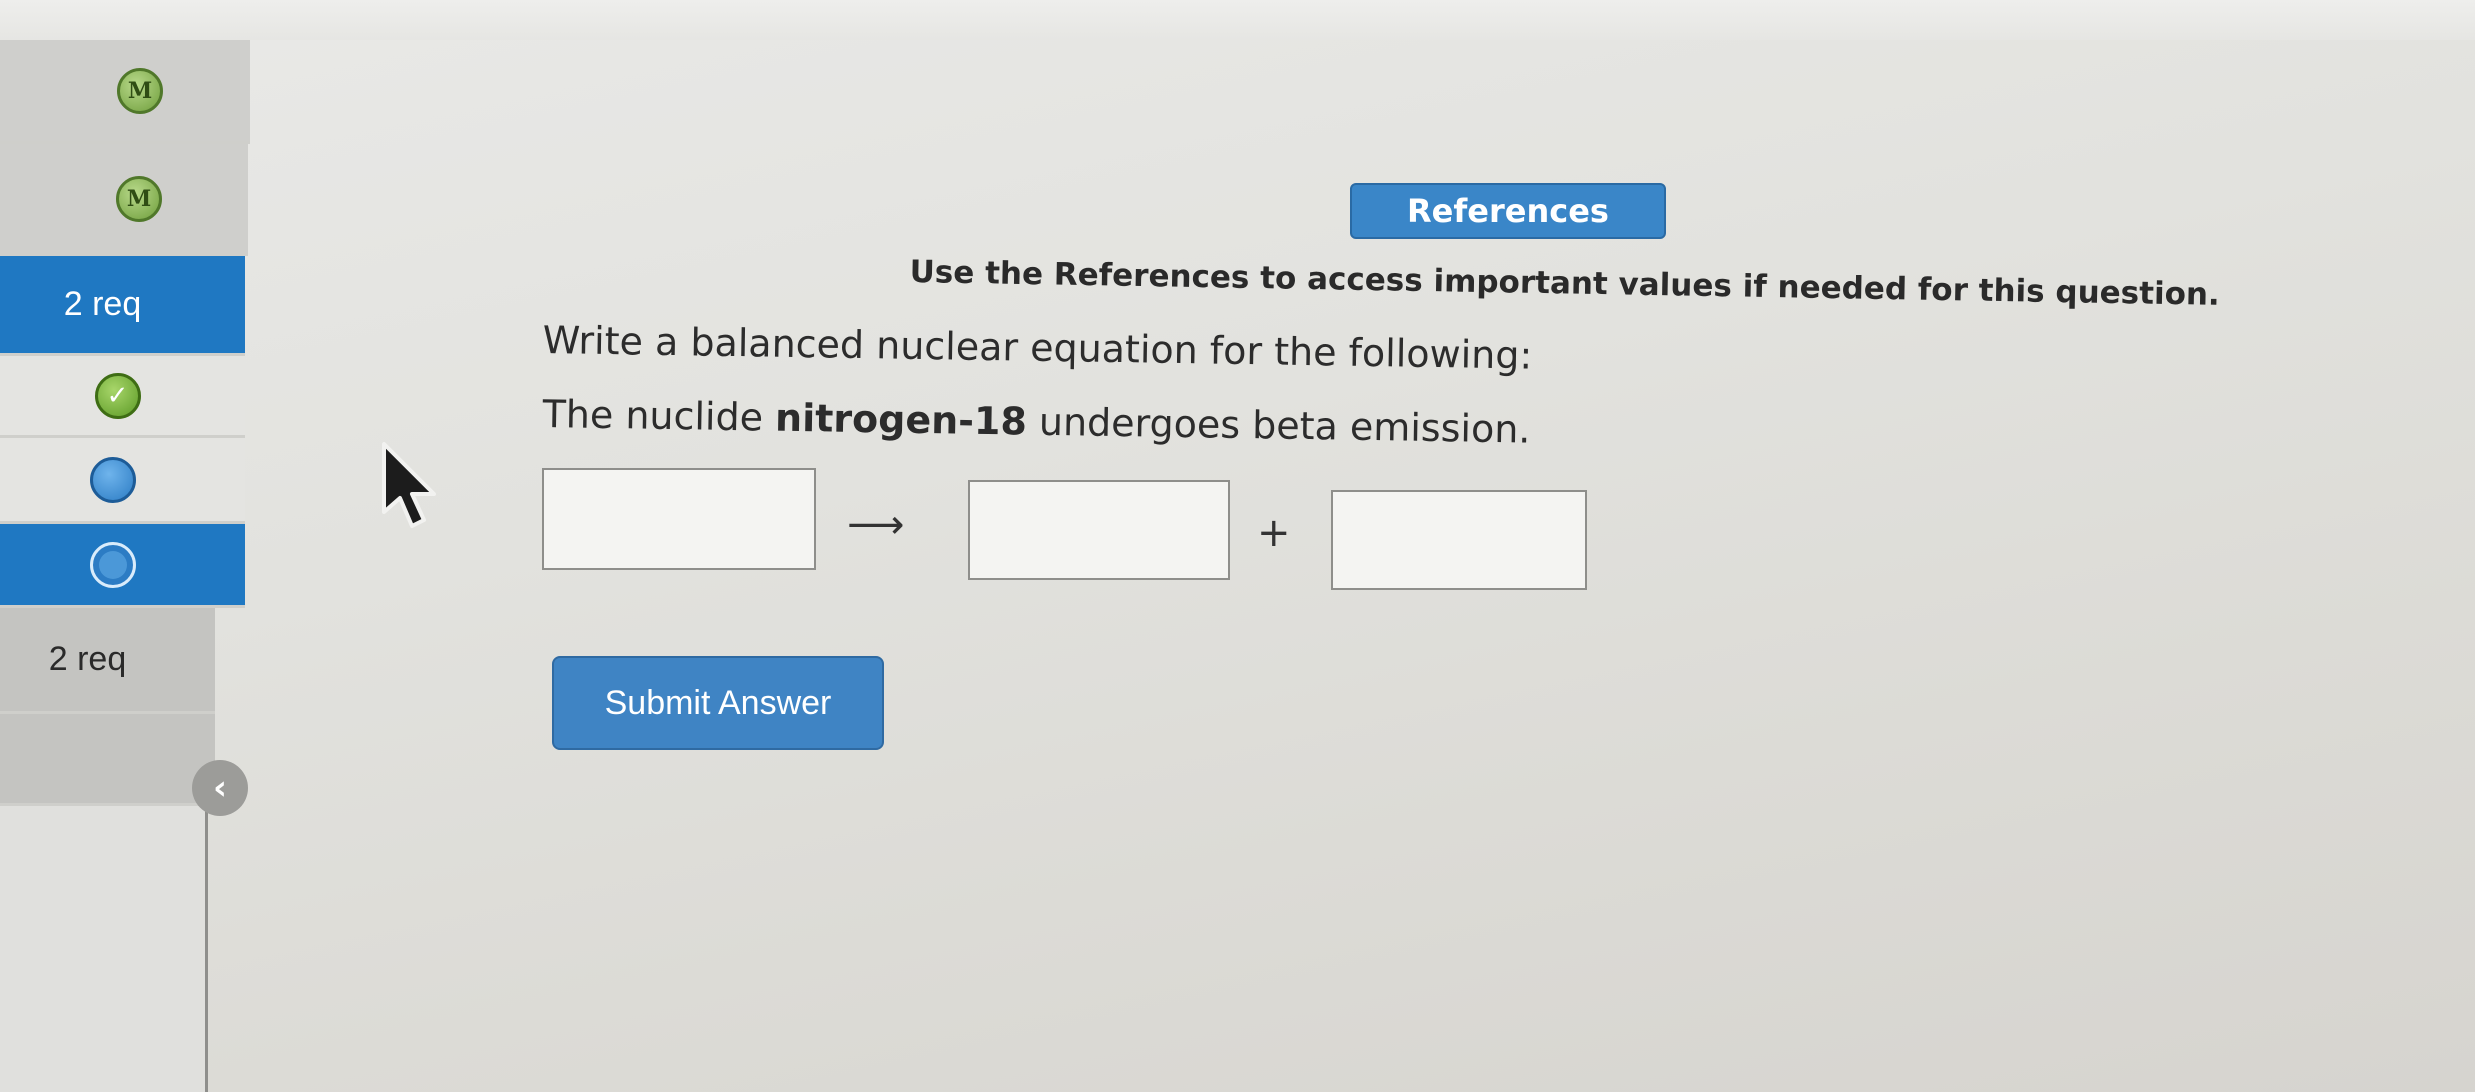 This screenshot has width=2475, height=1092. Describe the element at coordinates (1508, 211) in the screenshot. I see `references-button: References` at that location.